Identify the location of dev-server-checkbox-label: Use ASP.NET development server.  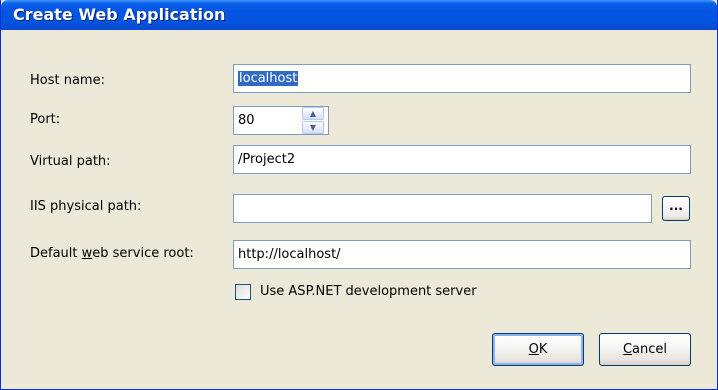
(368, 291).